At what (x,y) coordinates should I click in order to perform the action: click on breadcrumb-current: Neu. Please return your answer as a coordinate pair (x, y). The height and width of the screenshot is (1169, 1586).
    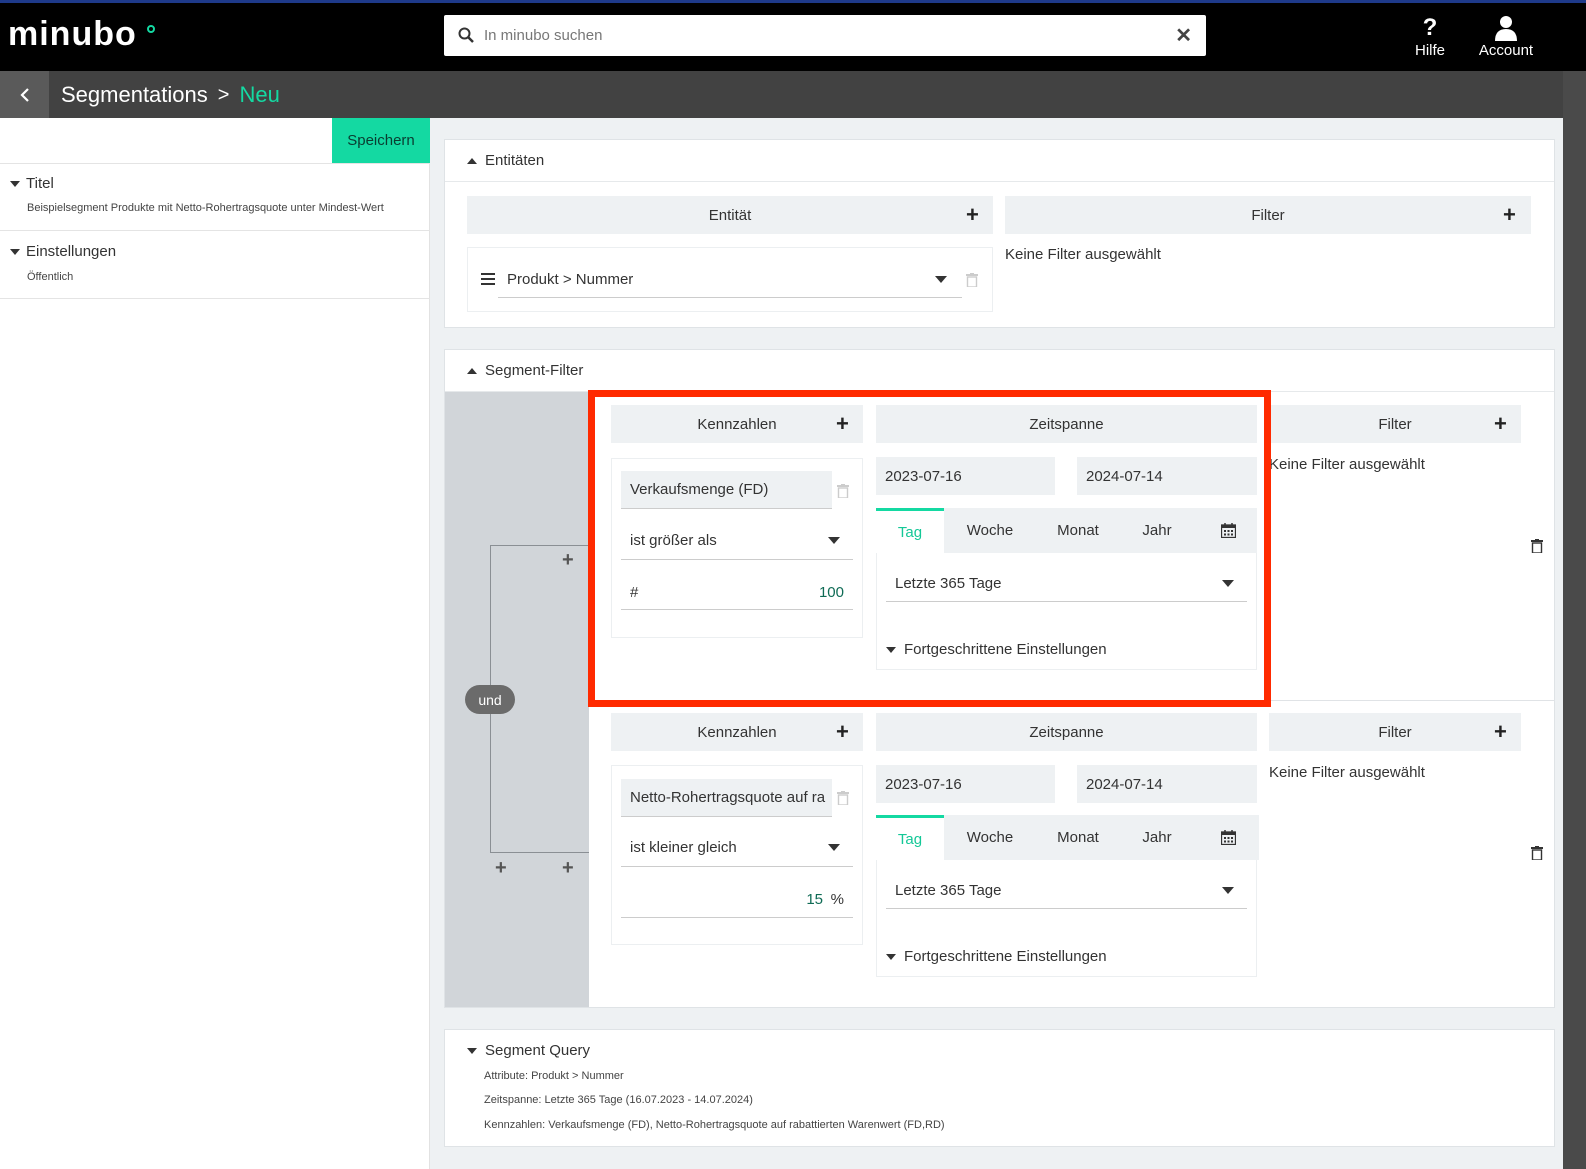
    Looking at the image, I should click on (259, 94).